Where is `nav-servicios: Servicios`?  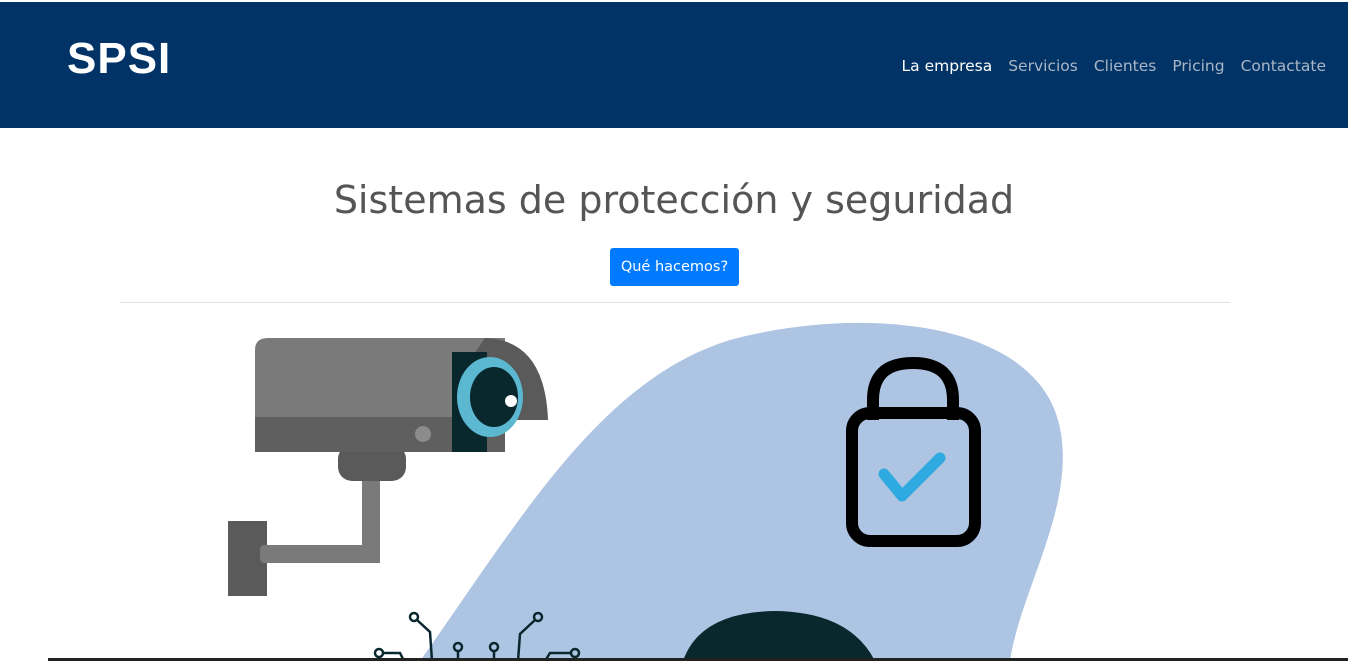
nav-servicios: Servicios is located at coordinates (1043, 66).